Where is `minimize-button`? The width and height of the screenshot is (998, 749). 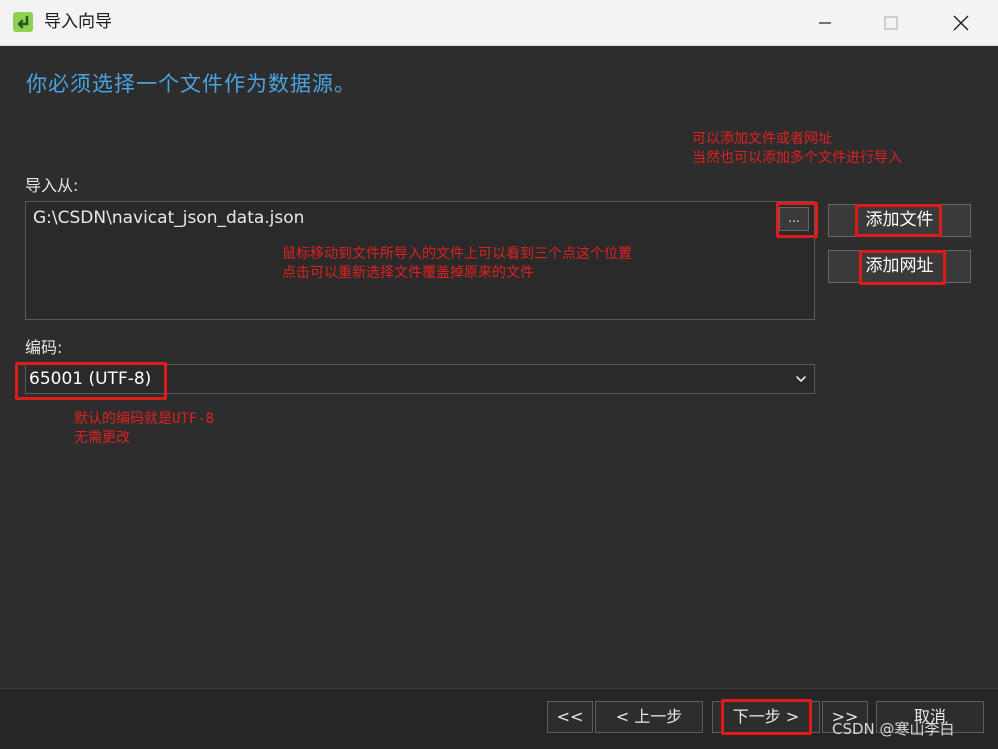 minimize-button is located at coordinates (825, 22).